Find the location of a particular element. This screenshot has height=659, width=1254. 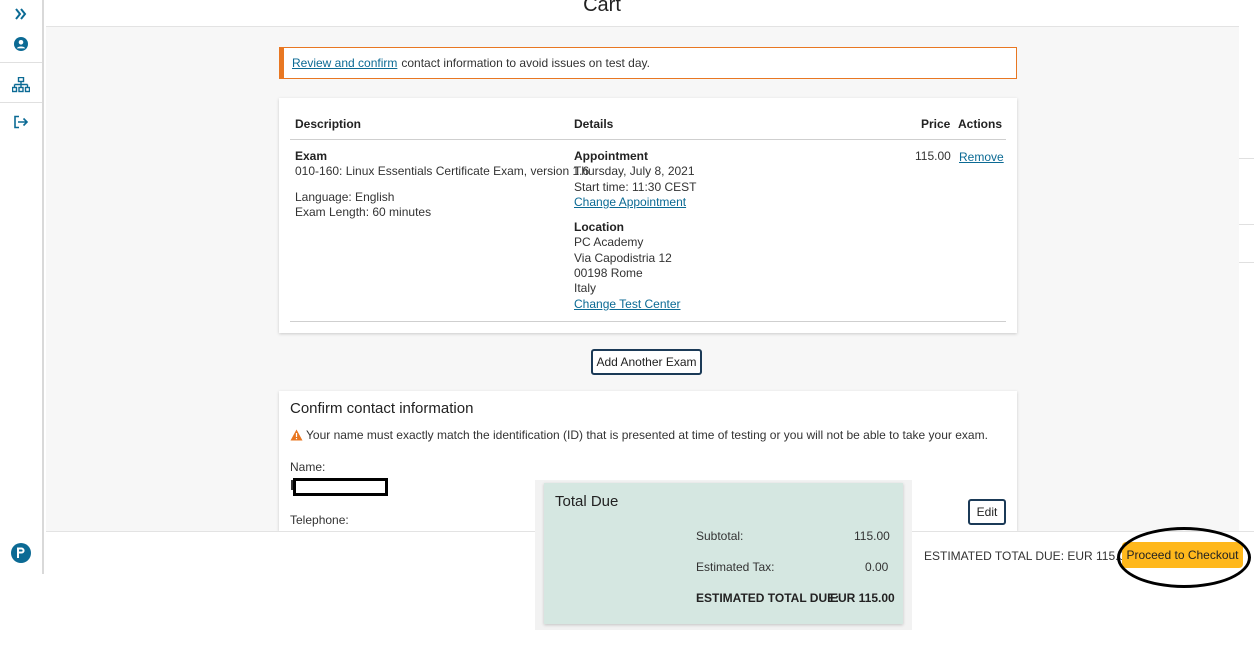

header-description: Description is located at coordinates (328, 124).